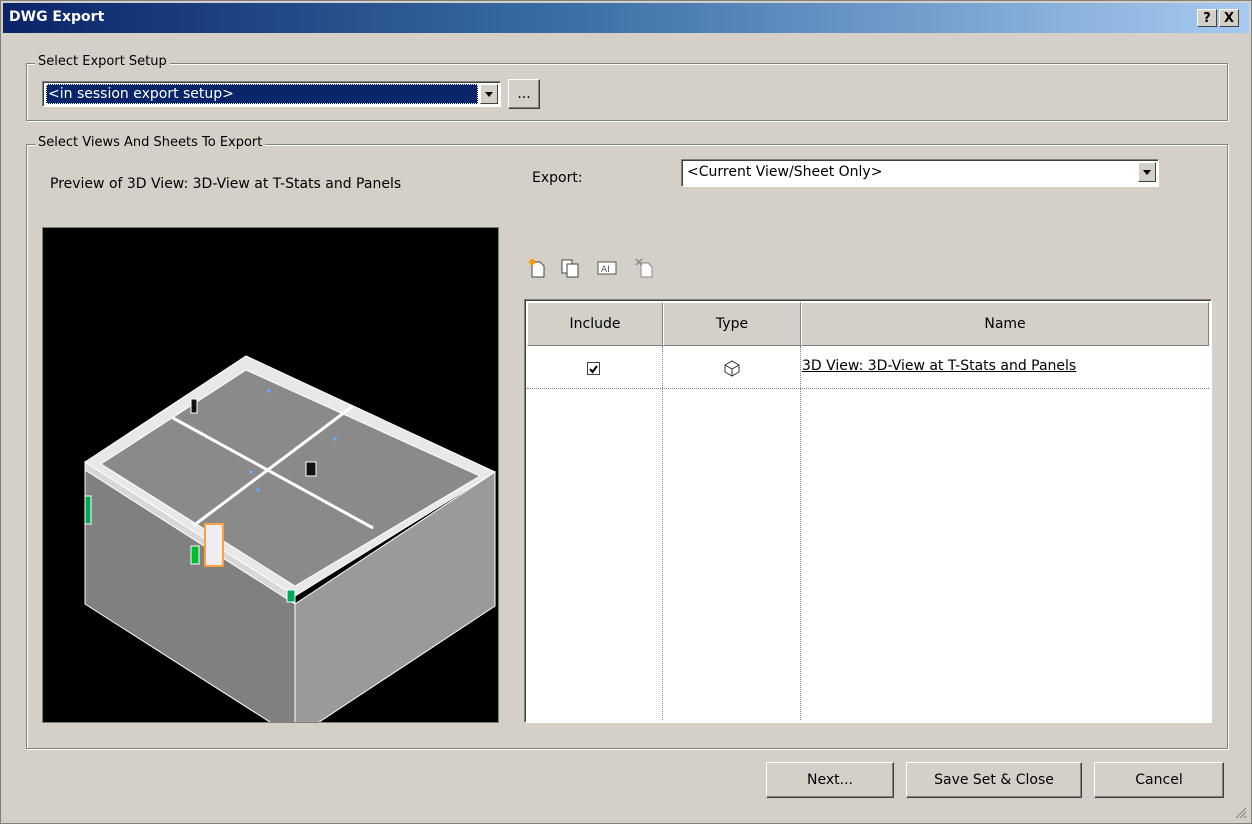 This screenshot has width=1252, height=824. Describe the element at coordinates (595, 324) in the screenshot. I see `col-header-include: Include` at that location.